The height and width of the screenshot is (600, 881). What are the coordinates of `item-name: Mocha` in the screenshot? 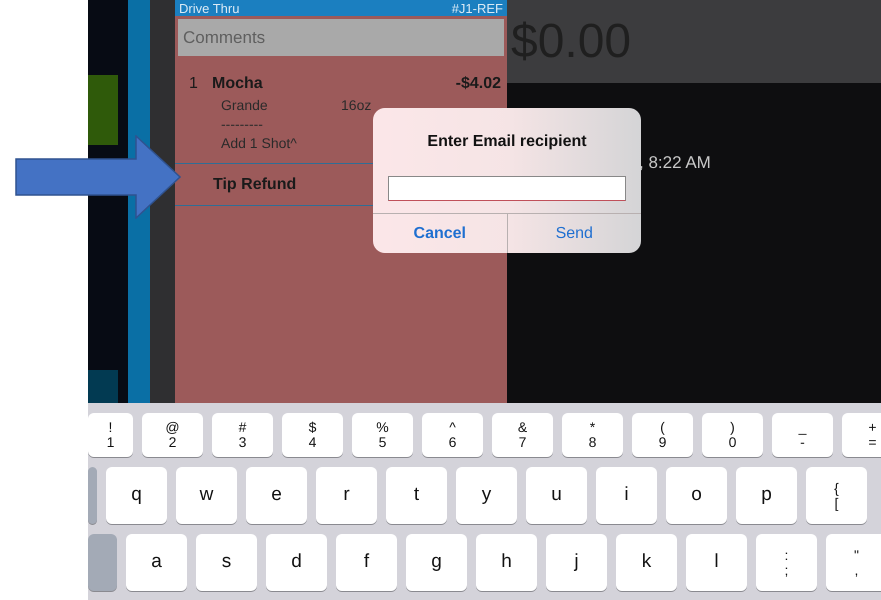 It's located at (237, 84).